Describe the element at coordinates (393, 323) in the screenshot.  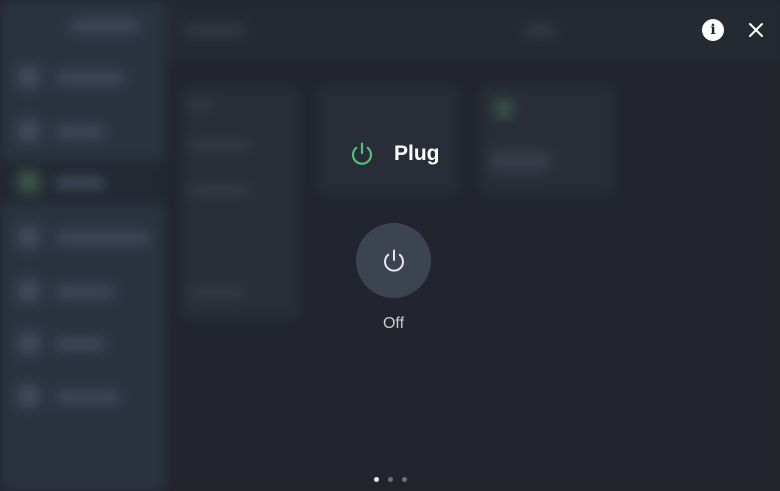
I see `power-state-label: Off` at that location.